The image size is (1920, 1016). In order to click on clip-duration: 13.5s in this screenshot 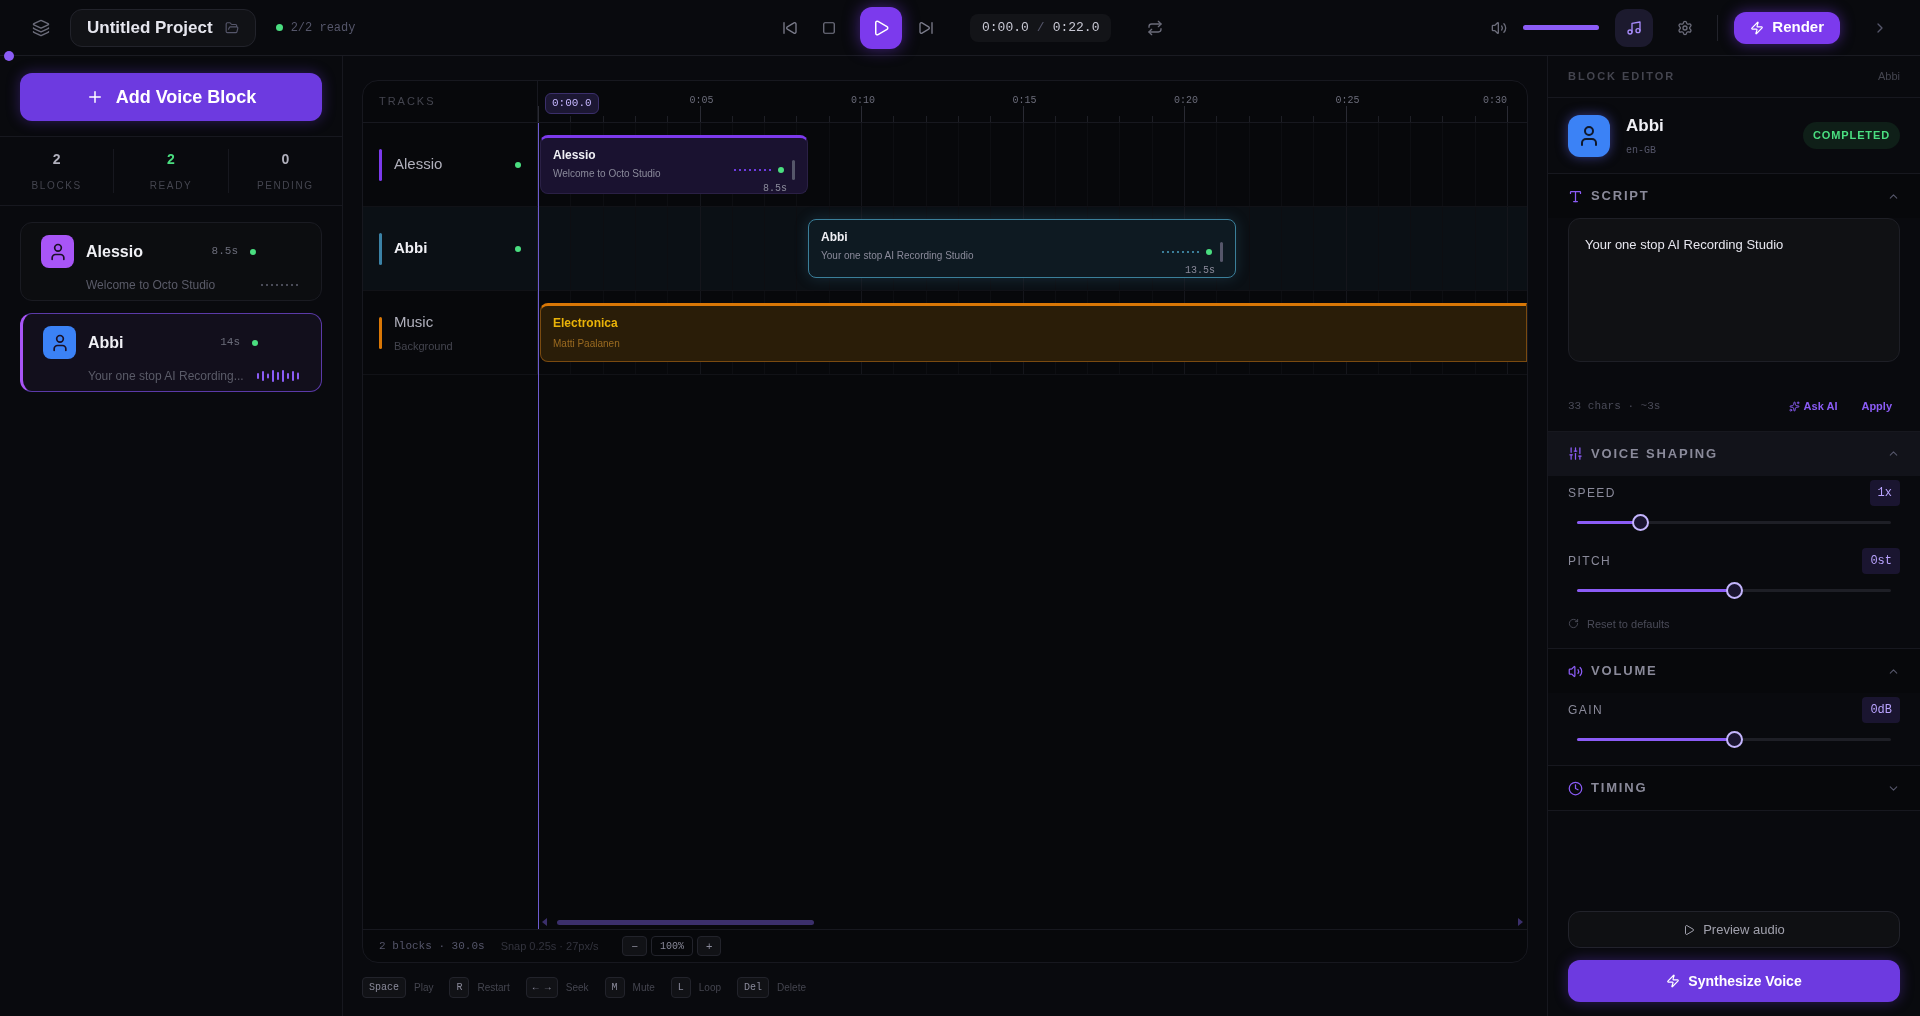, I will do `click(1200, 271)`.